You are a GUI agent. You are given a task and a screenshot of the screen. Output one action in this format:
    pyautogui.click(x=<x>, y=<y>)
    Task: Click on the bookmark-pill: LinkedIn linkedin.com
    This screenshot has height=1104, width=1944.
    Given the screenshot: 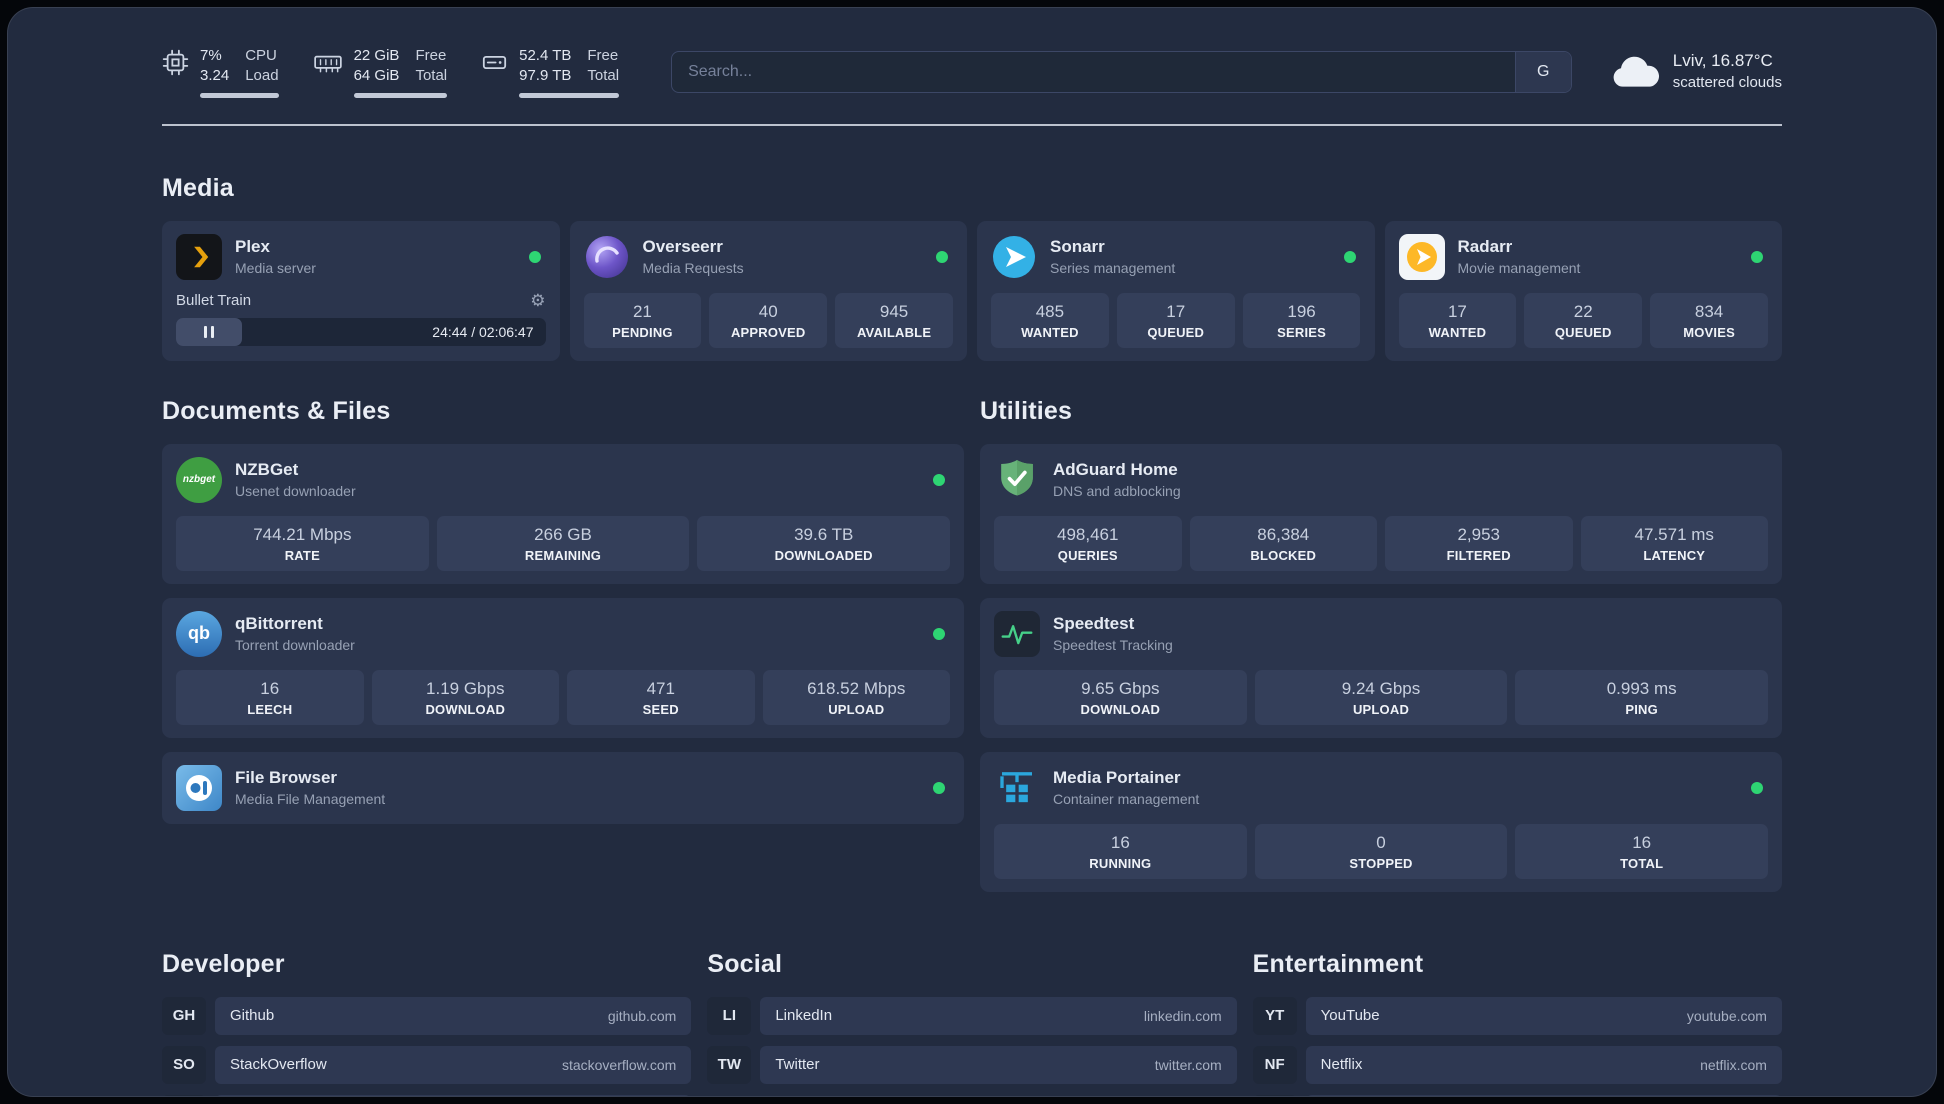 What is the action you would take?
    pyautogui.click(x=998, y=1015)
    